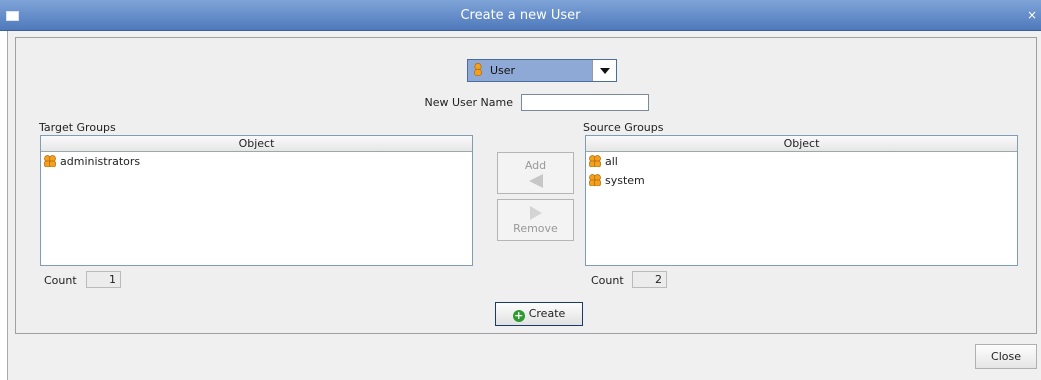  Describe the element at coordinates (478, 69) in the screenshot. I see `user-icon` at that location.